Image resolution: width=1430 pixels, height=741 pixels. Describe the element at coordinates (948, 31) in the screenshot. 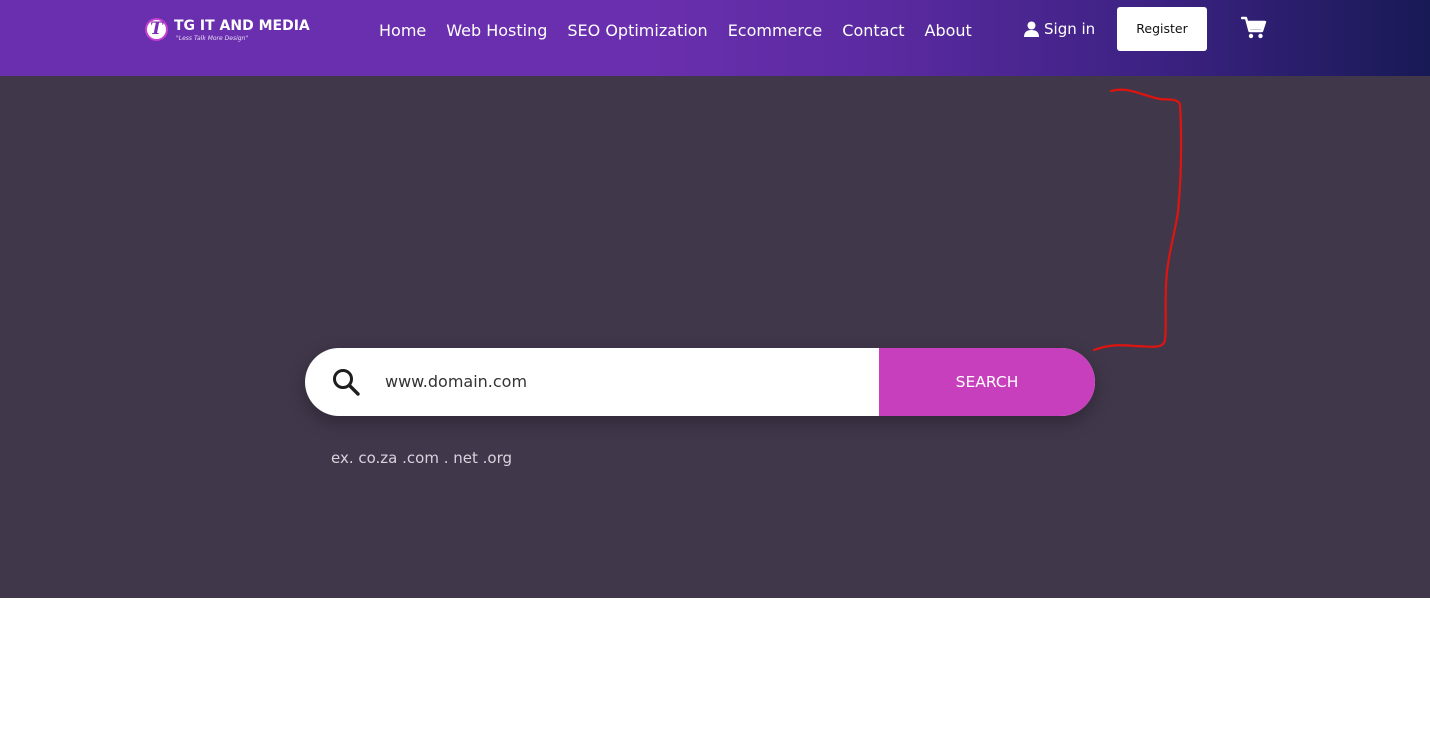

I see `nav-about: About` at that location.